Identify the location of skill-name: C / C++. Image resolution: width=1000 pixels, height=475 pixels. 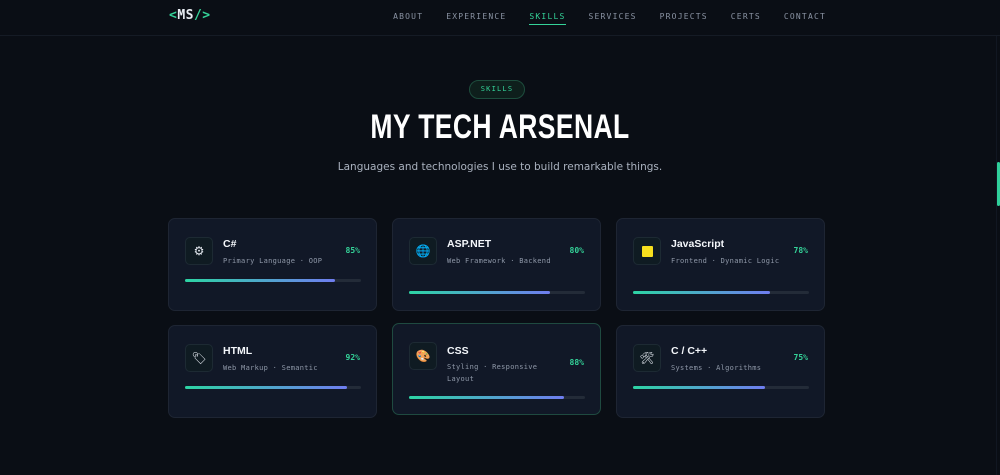
(689, 351).